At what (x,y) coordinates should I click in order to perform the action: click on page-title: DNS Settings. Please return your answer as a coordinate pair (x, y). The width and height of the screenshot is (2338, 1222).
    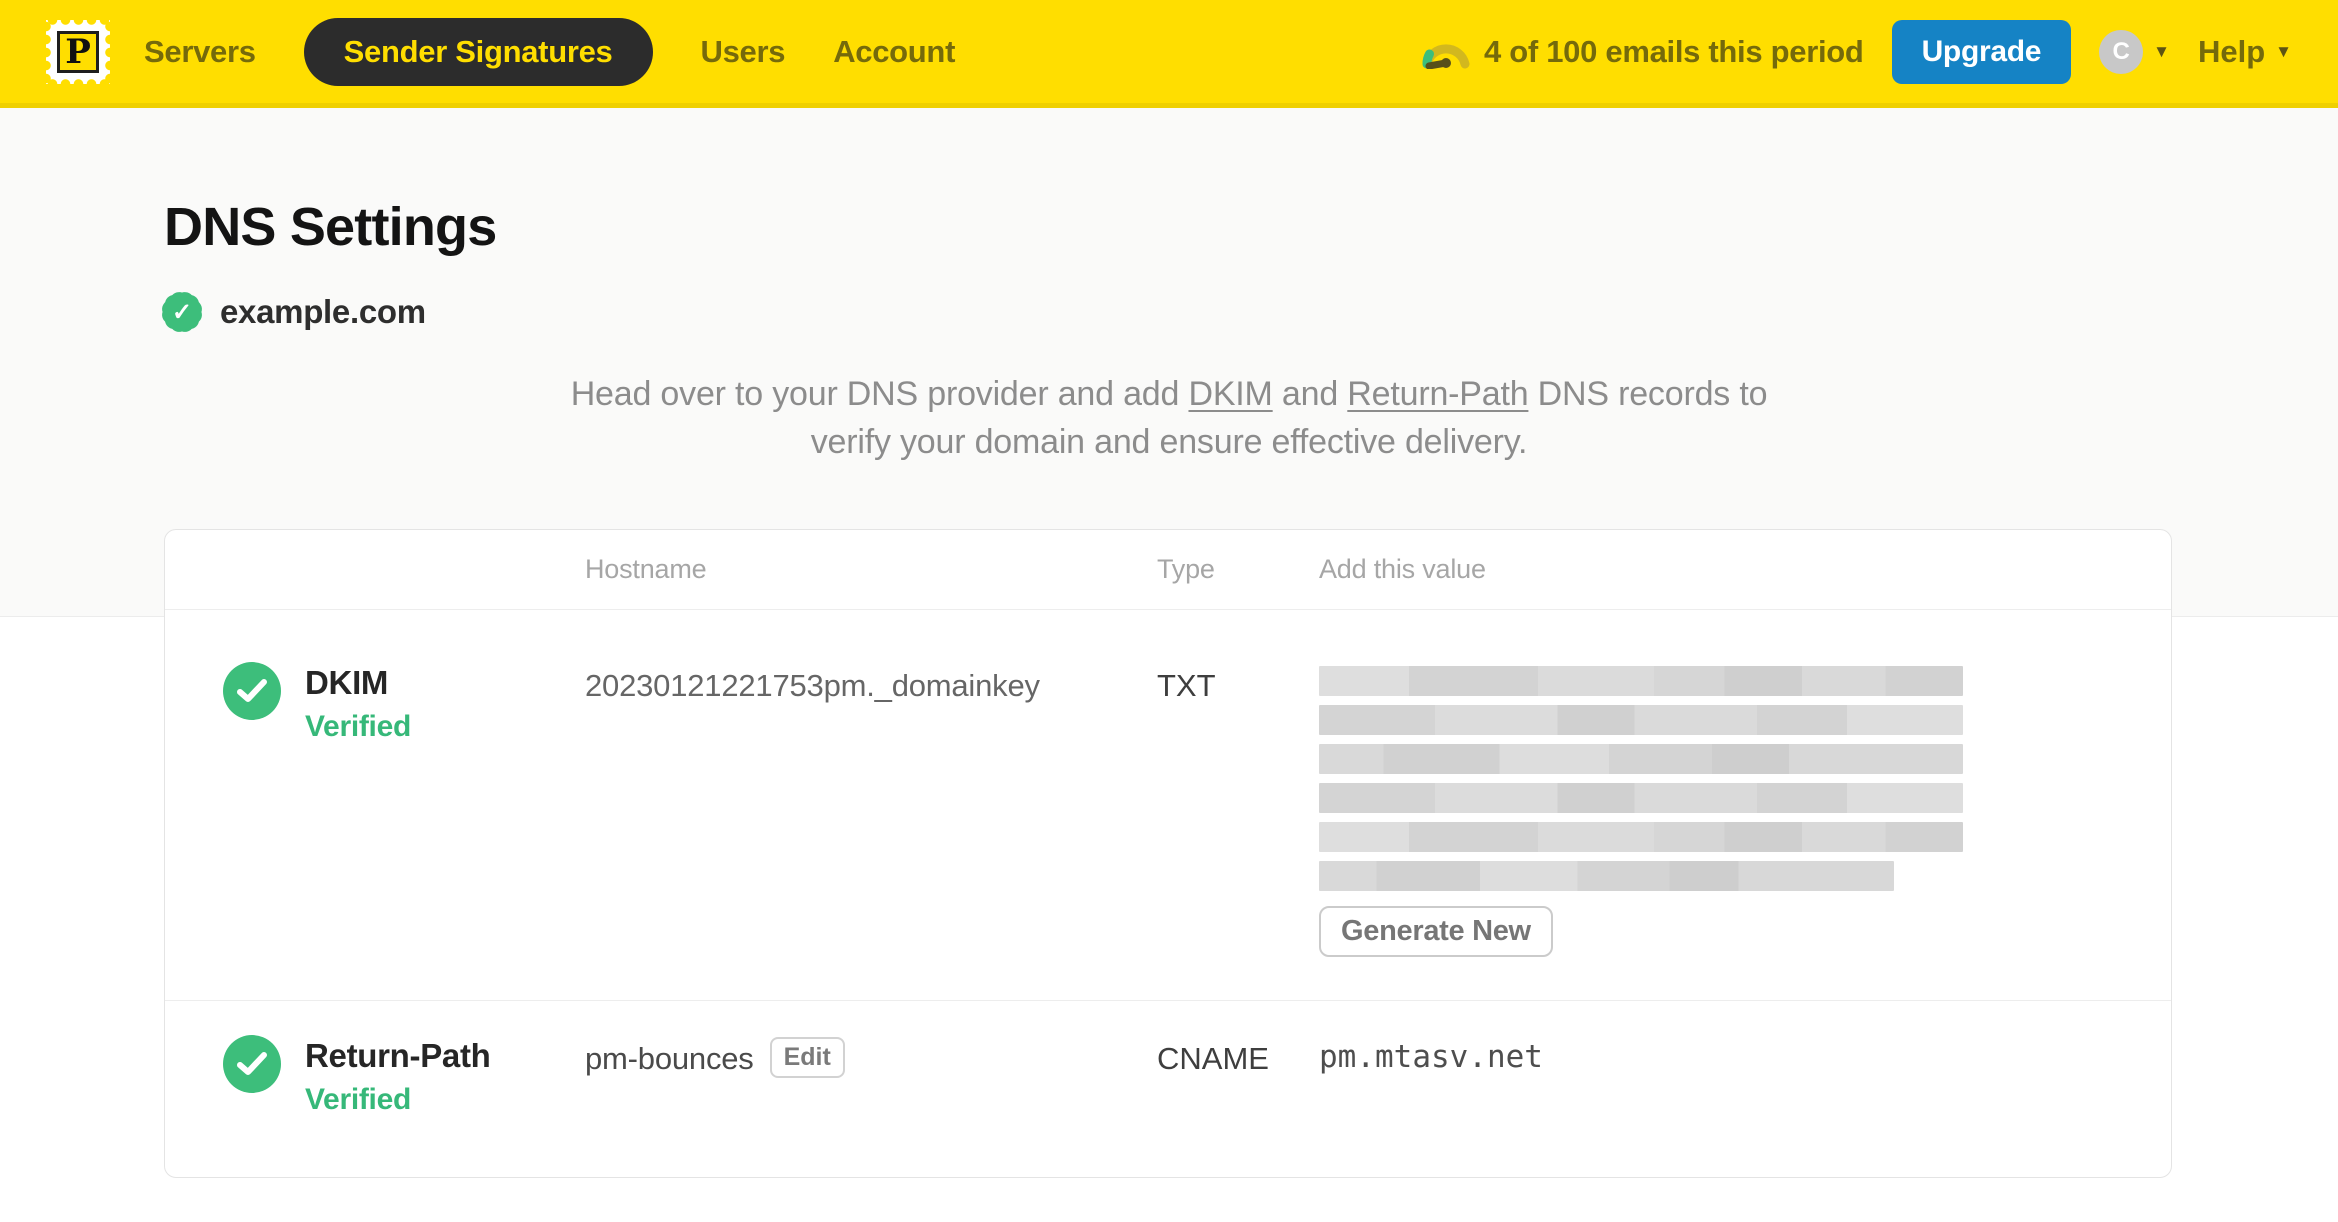
    Looking at the image, I should click on (330, 227).